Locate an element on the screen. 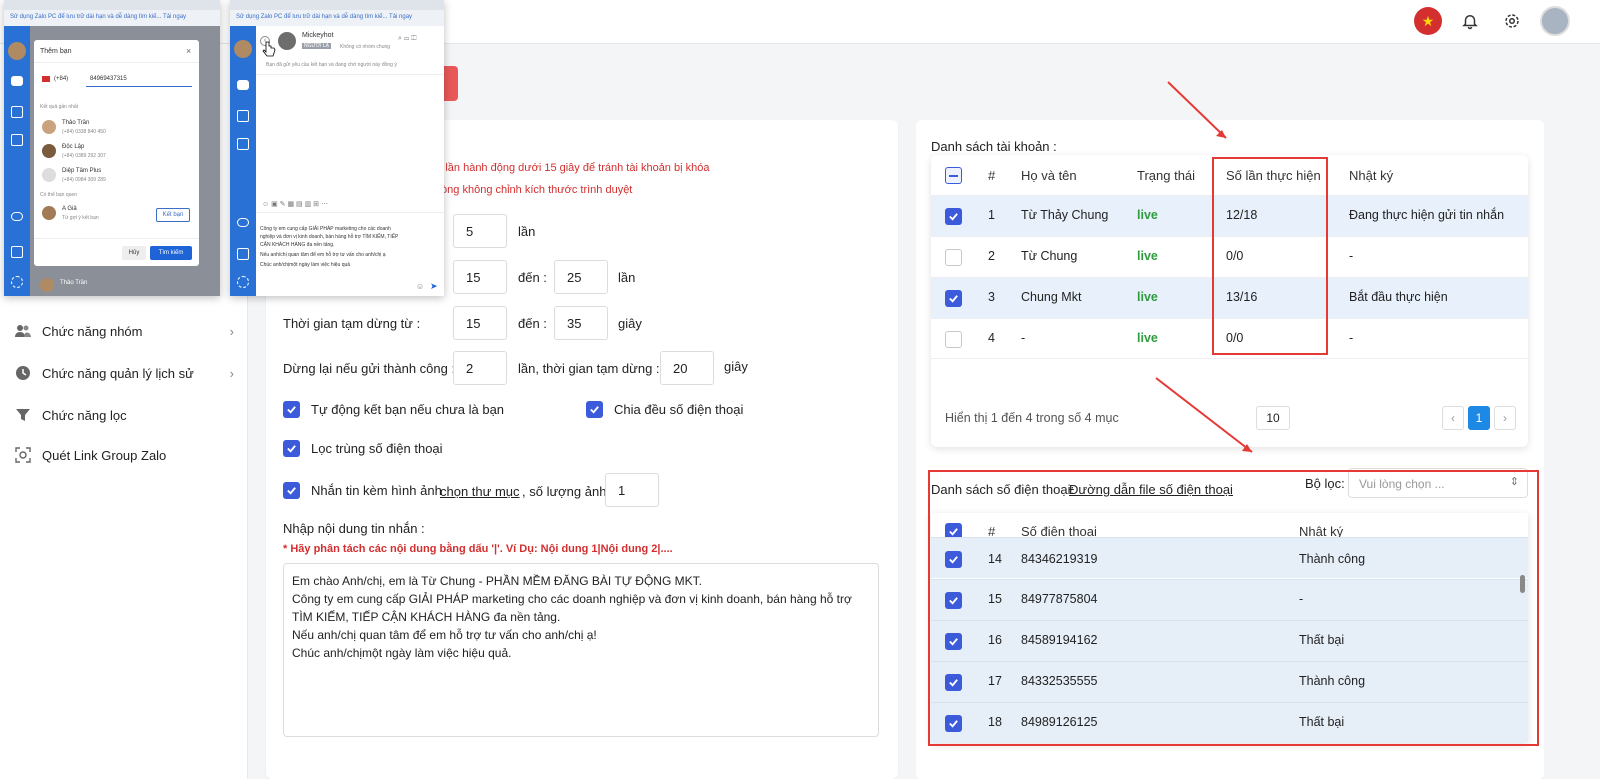 Image resolution: width=1600 pixels, height=779 pixels. dedupe-phones-checkbox is located at coordinates (291, 448).